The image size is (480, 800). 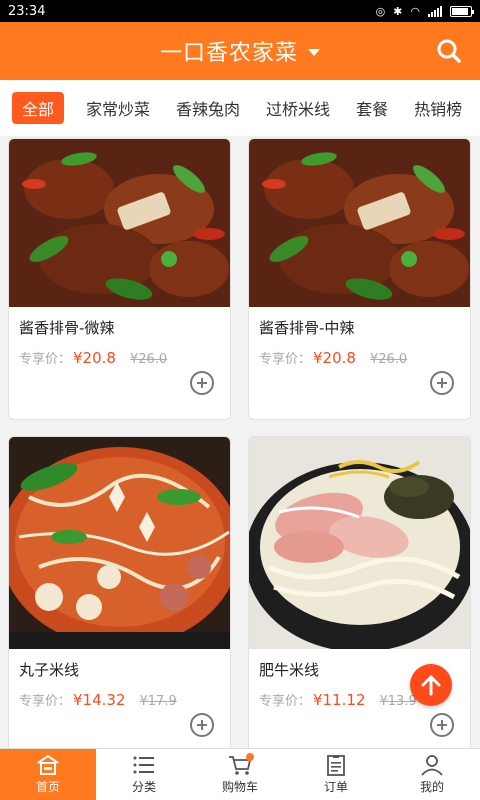 I want to click on nav-orders: 订单, so click(x=336, y=774).